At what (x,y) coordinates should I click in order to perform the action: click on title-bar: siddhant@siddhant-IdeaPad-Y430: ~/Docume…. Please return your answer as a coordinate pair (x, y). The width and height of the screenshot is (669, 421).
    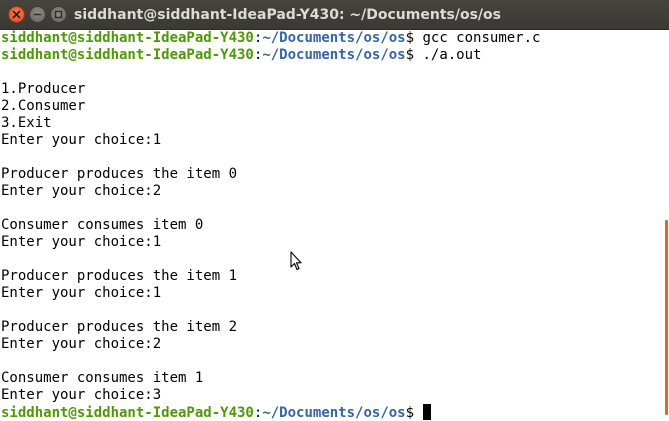
    Looking at the image, I should click on (334, 15).